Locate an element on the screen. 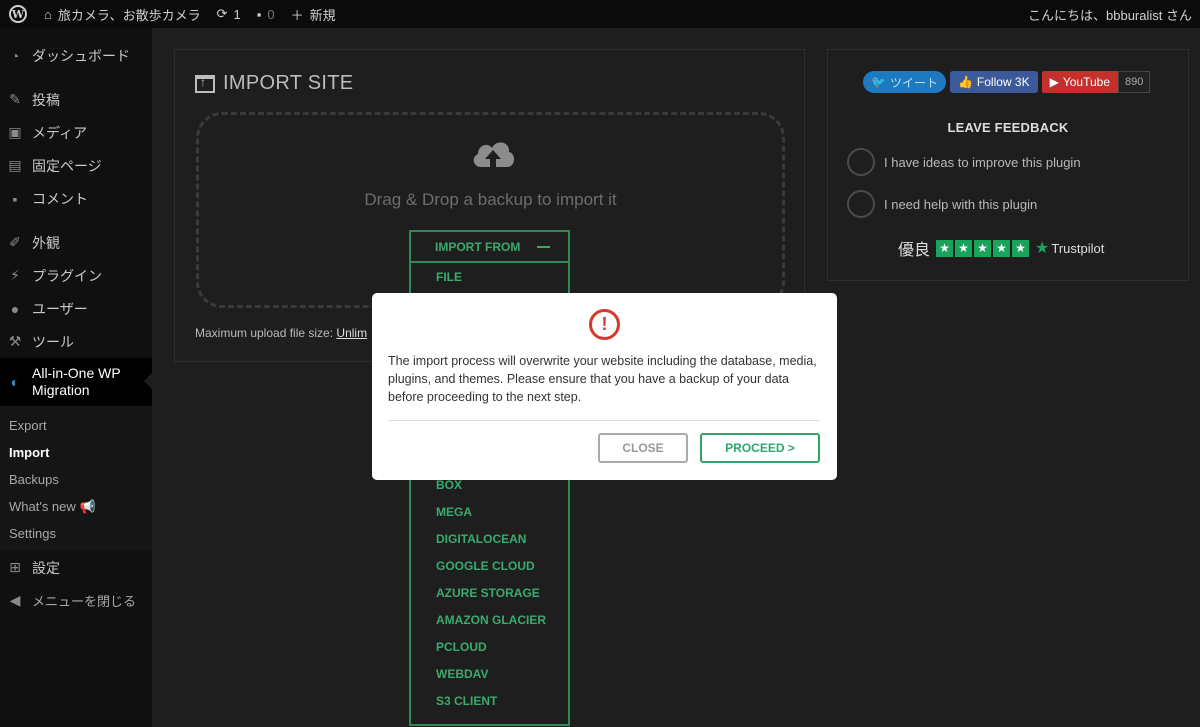  import-option-digitalocean: DIGITALOCEAN is located at coordinates (489, 538).